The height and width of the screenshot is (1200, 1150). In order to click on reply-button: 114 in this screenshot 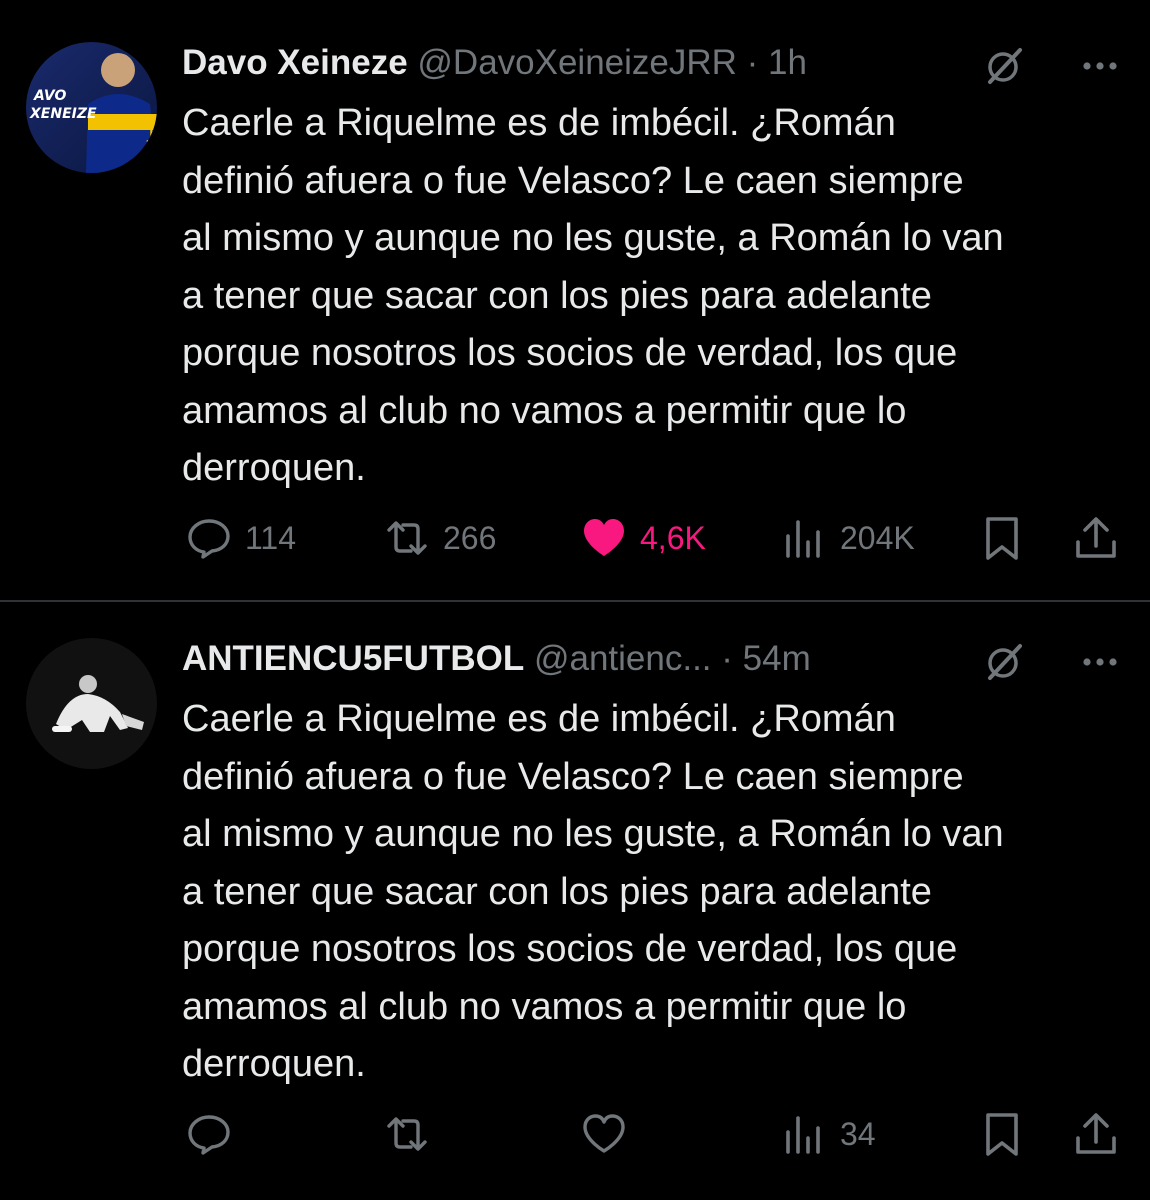, I will do `click(240, 538)`.